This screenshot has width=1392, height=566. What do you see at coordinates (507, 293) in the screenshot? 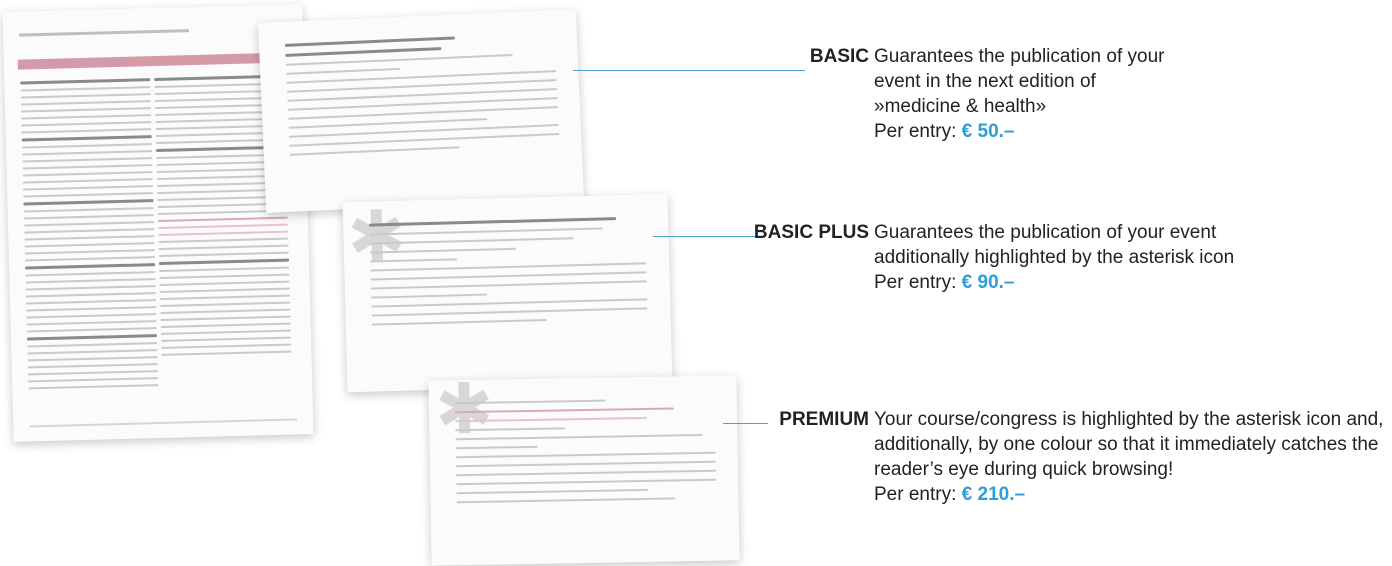
I see `brochure-excerpt-basic-plus: ✱` at bounding box center [507, 293].